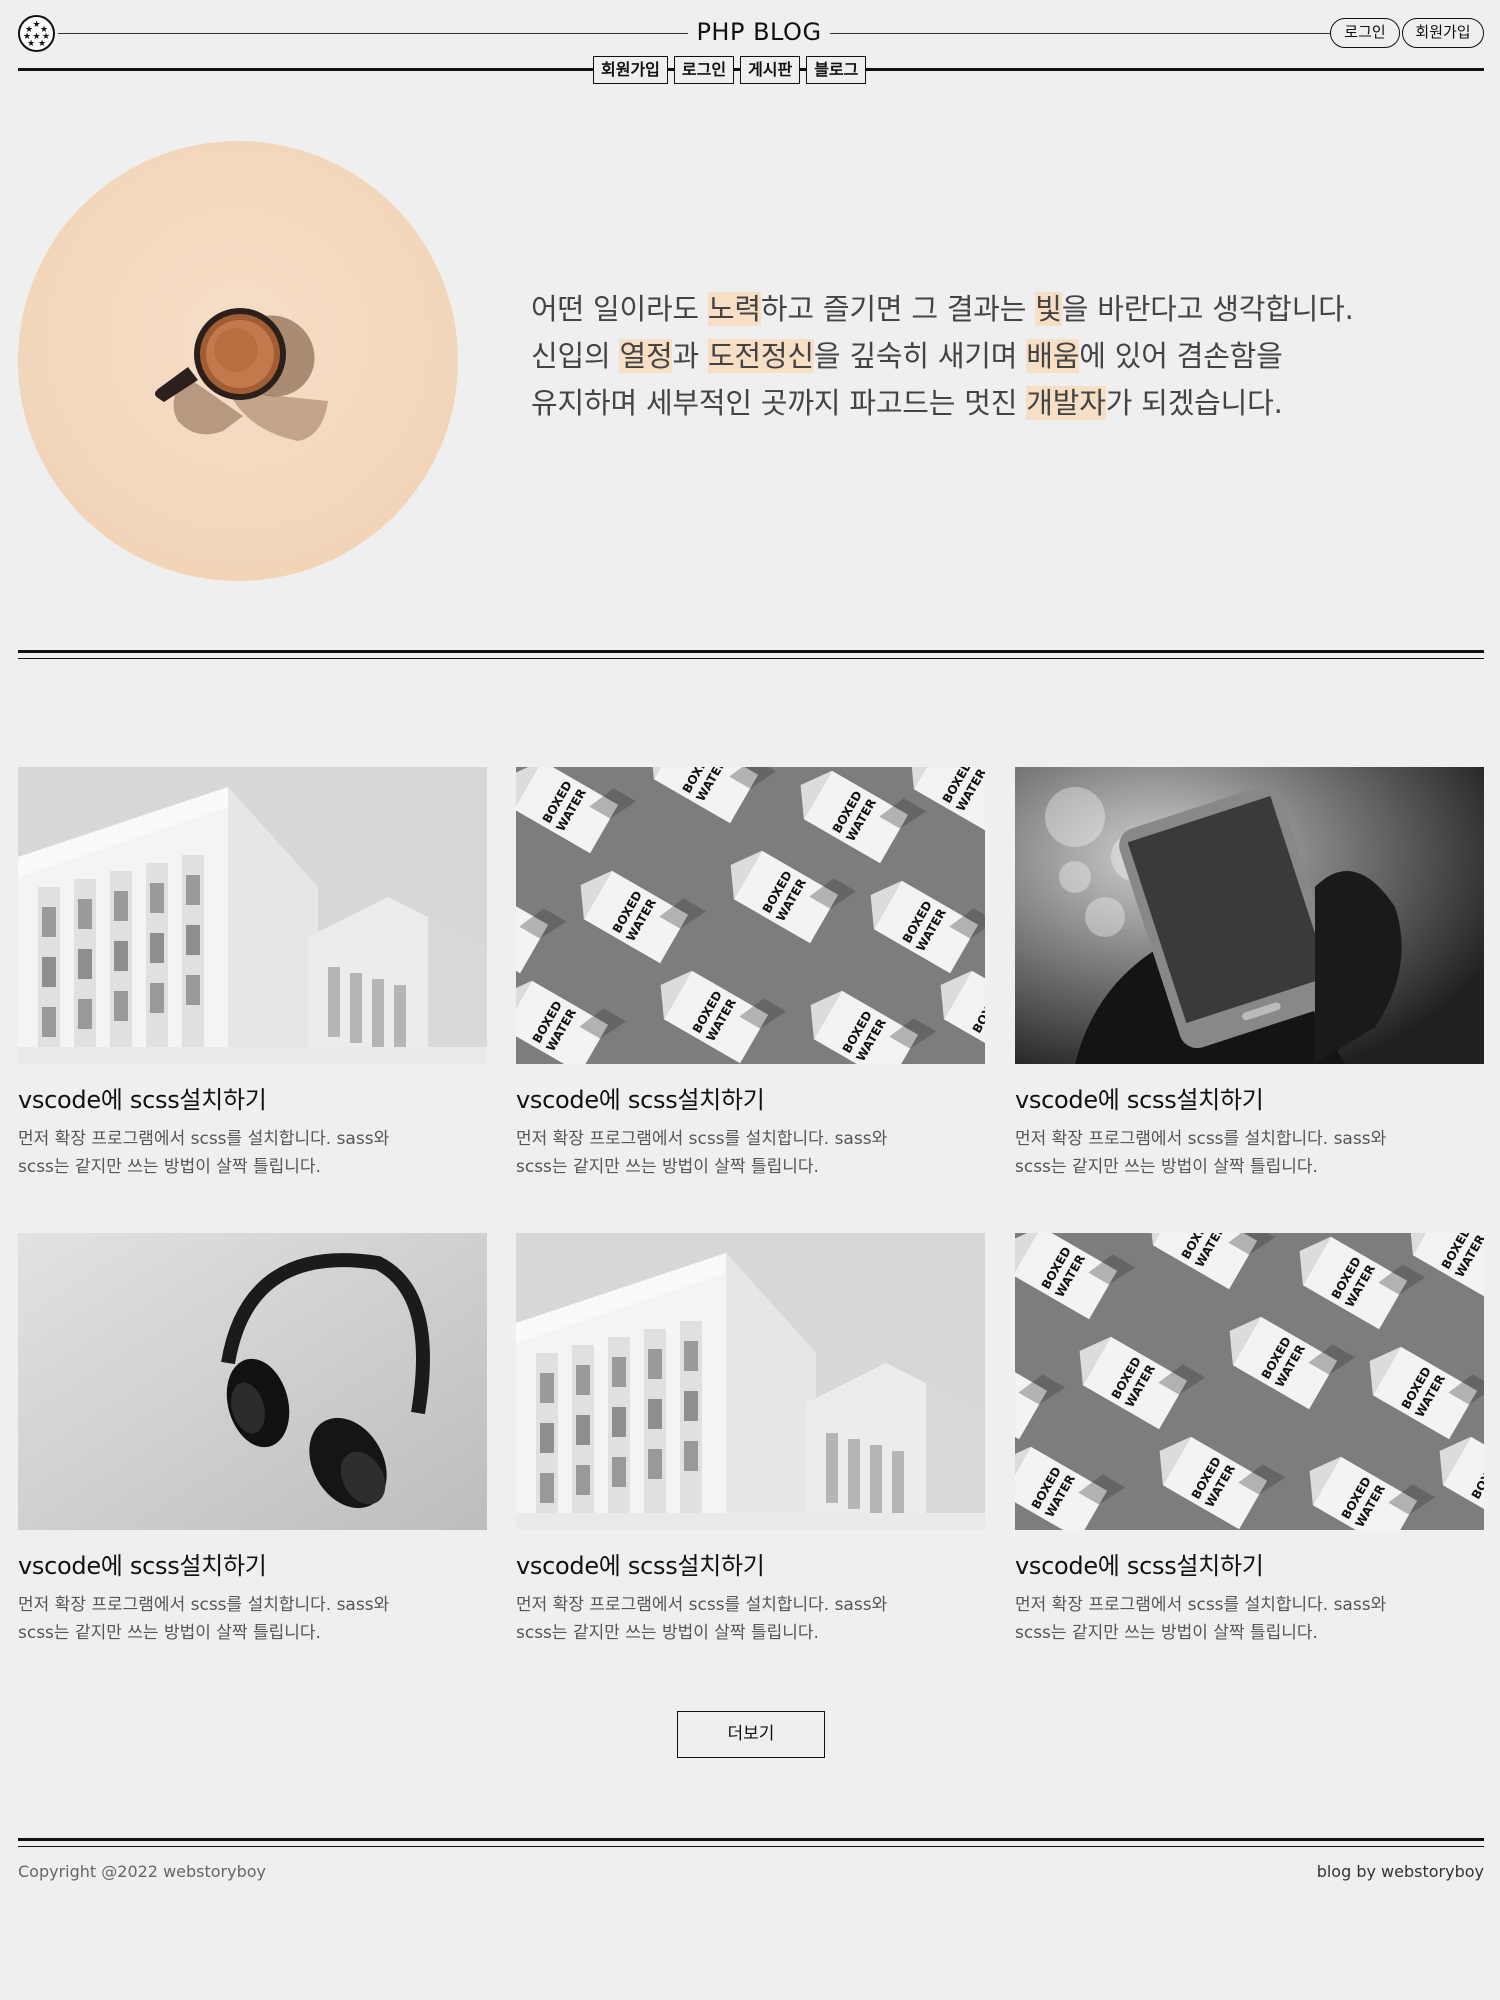  I want to click on footer-credit: blog by webstoryboy, so click(1400, 1871).